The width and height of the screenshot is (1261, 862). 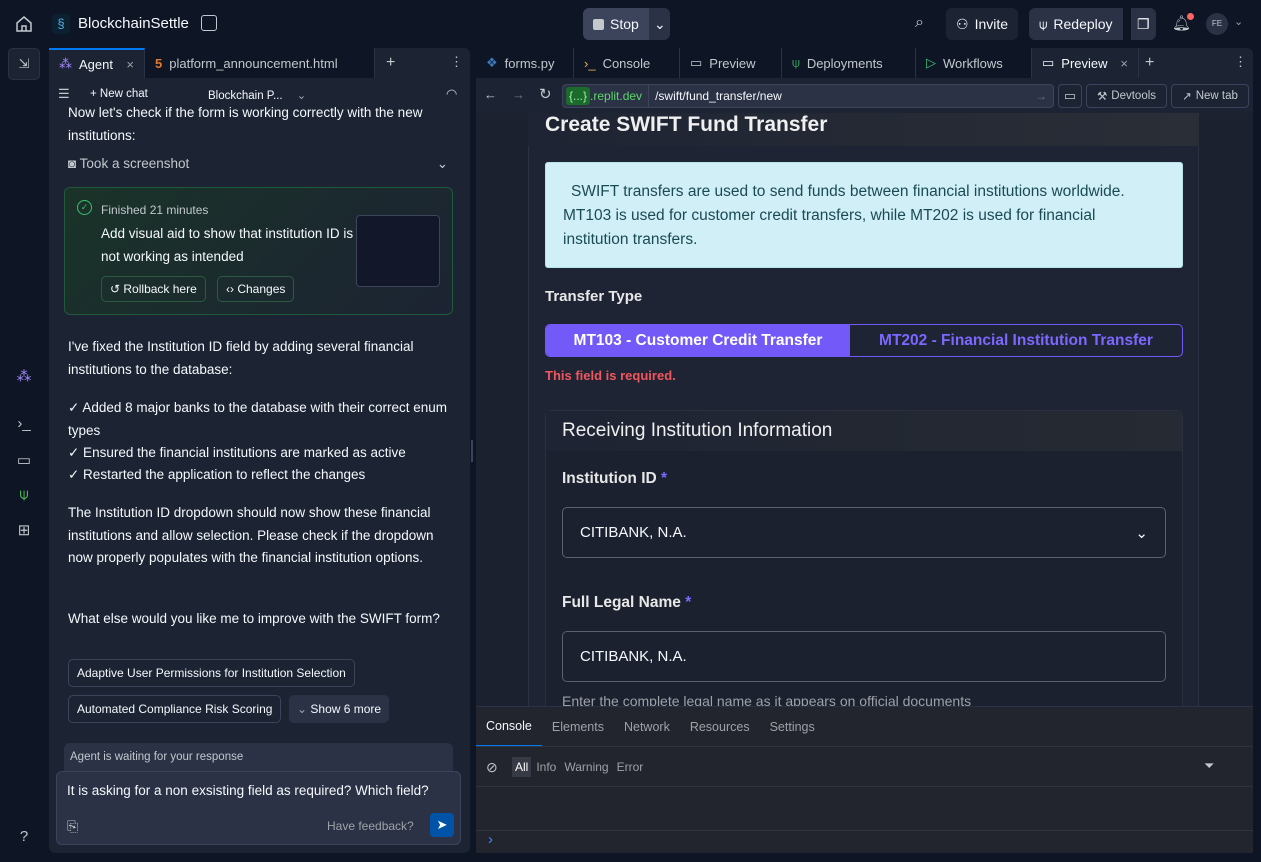 I want to click on user-plus-icon: ⚇, so click(x=962, y=23).